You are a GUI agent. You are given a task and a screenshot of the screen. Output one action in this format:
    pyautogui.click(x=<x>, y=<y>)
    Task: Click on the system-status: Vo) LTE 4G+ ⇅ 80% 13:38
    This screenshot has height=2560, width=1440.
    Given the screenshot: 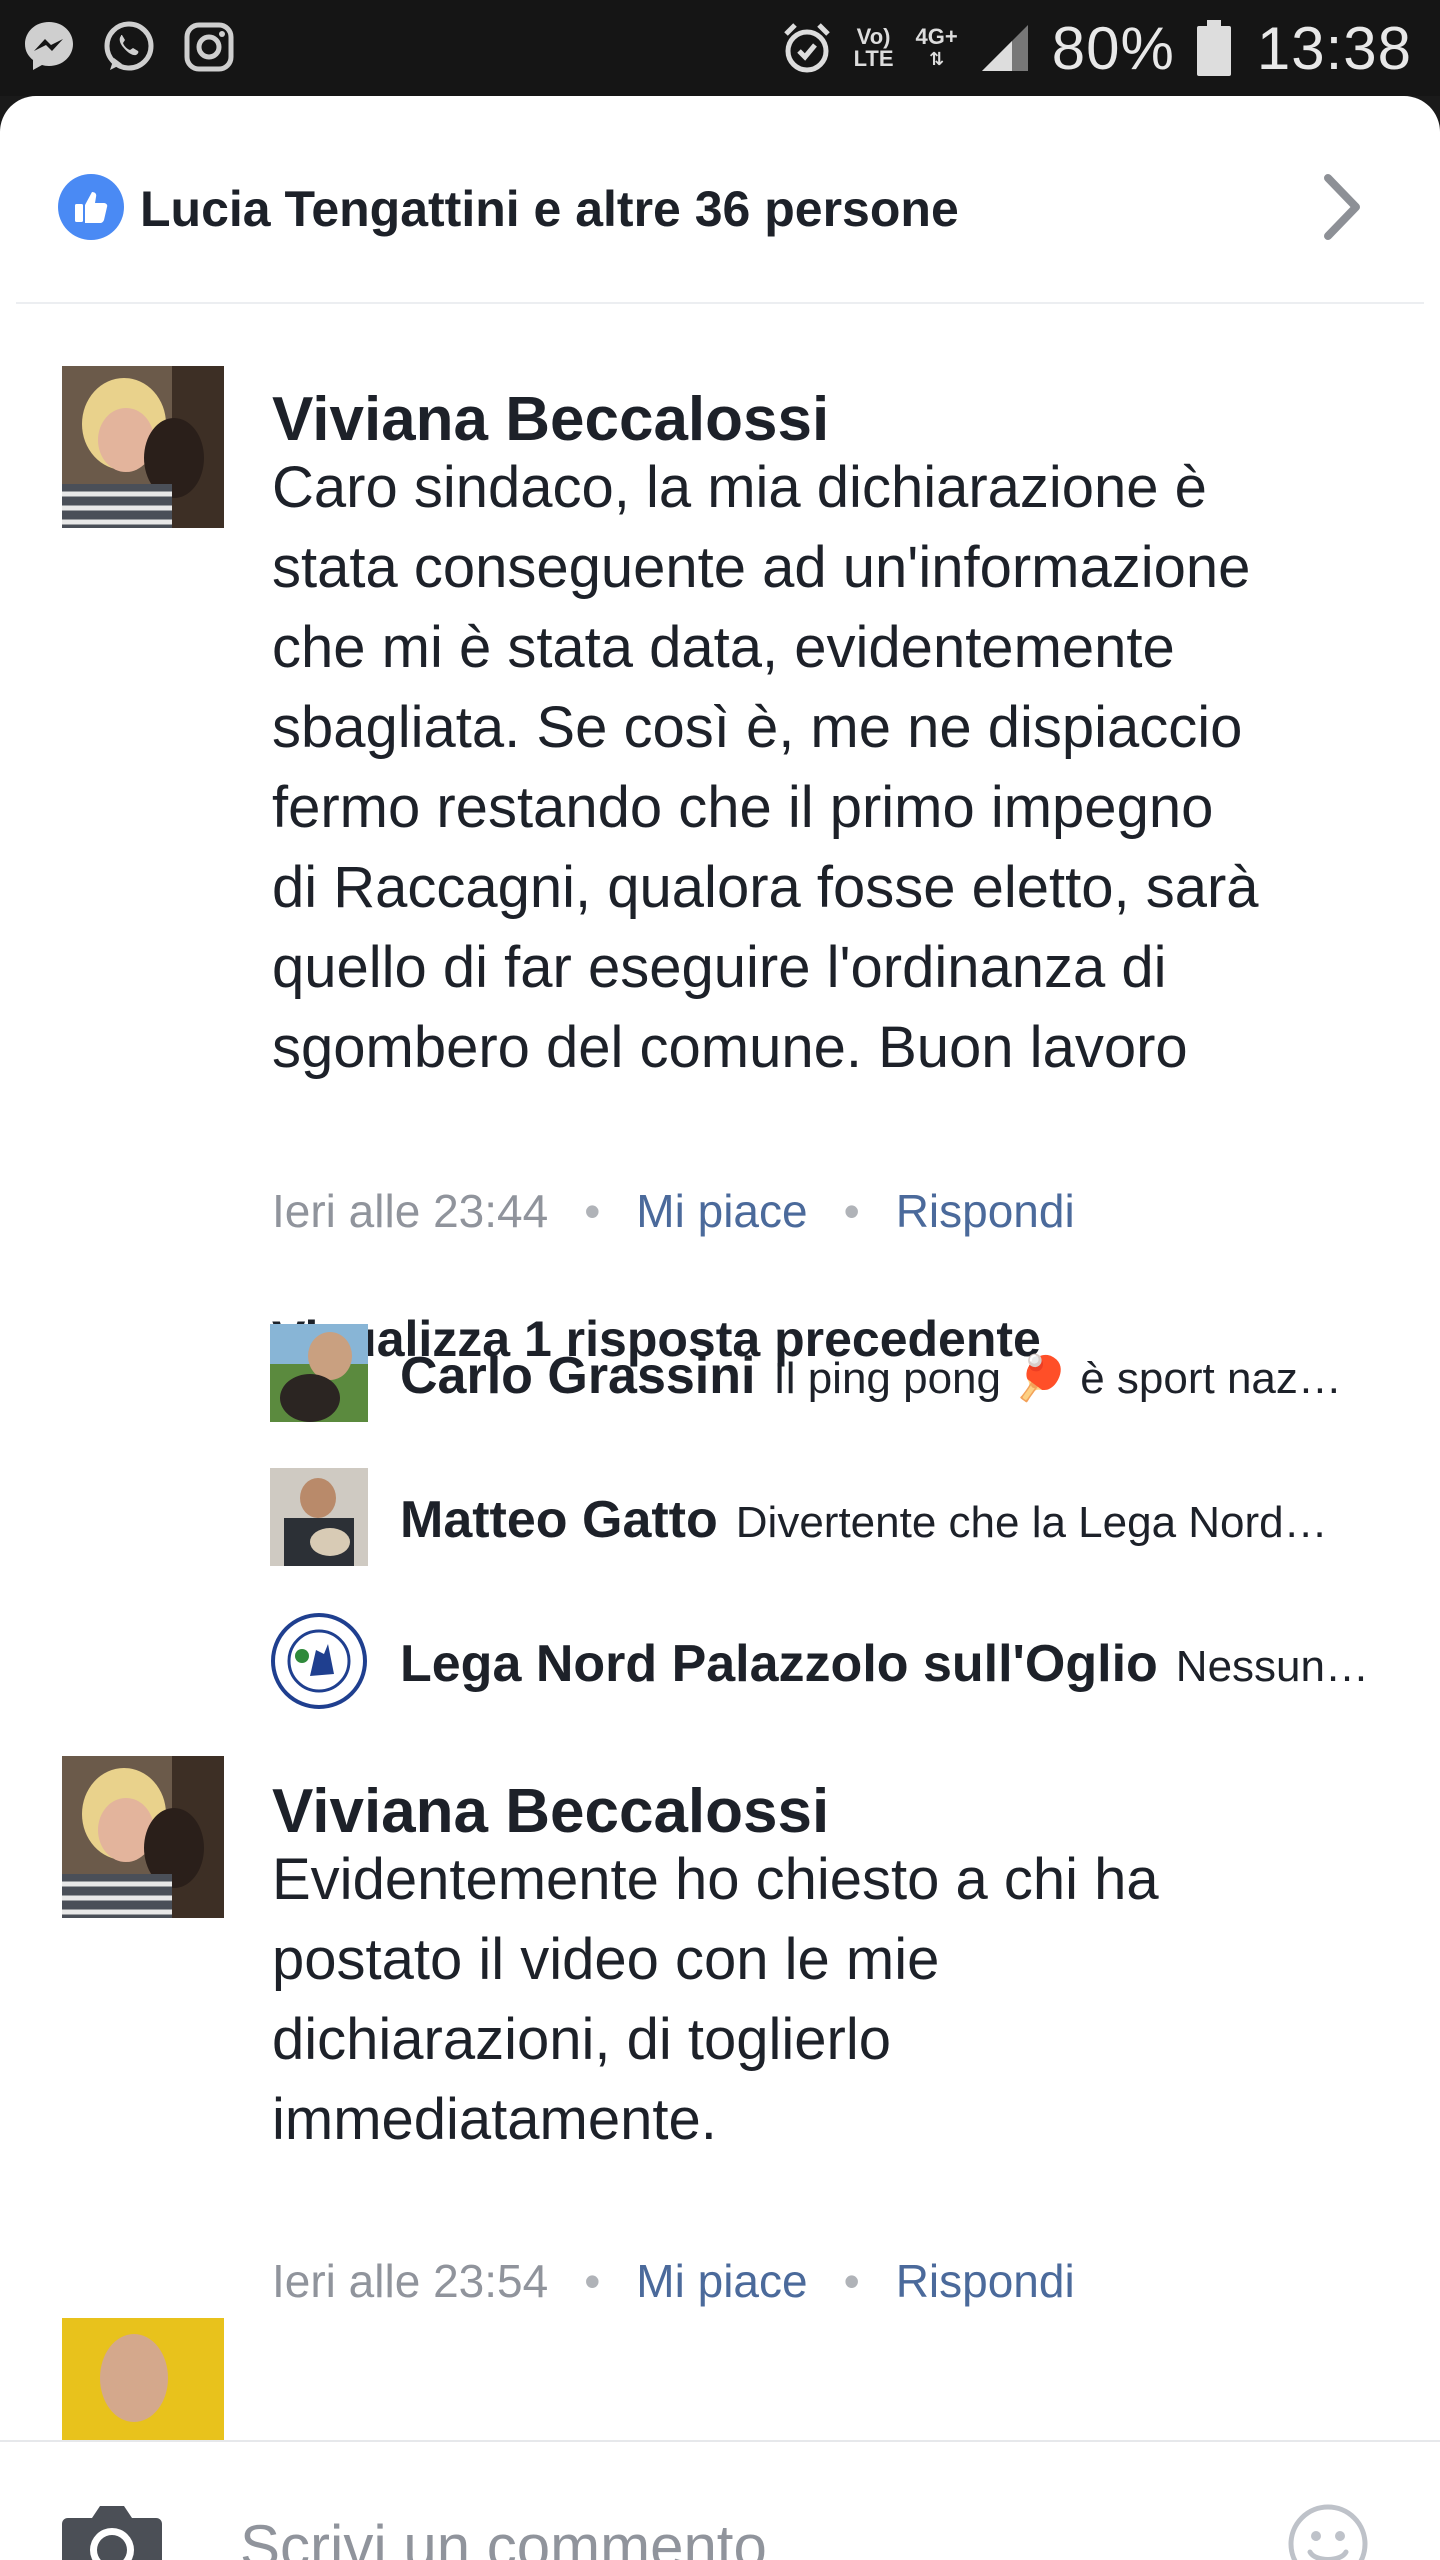 What is the action you would take?
    pyautogui.click(x=1097, y=48)
    